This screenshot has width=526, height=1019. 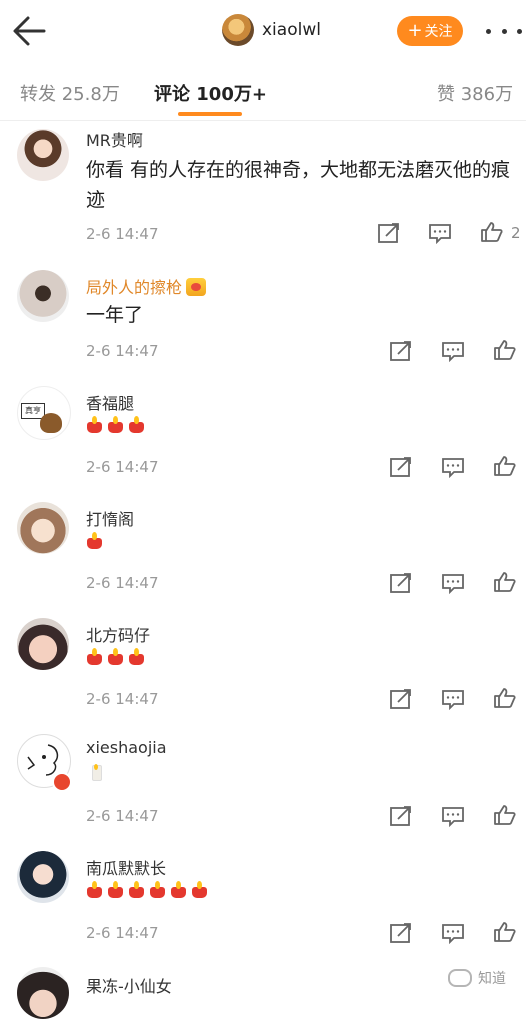 I want to click on post-tabs: 转发 25.8万 评论 100万+ 赞 386万, so click(x=263, y=91).